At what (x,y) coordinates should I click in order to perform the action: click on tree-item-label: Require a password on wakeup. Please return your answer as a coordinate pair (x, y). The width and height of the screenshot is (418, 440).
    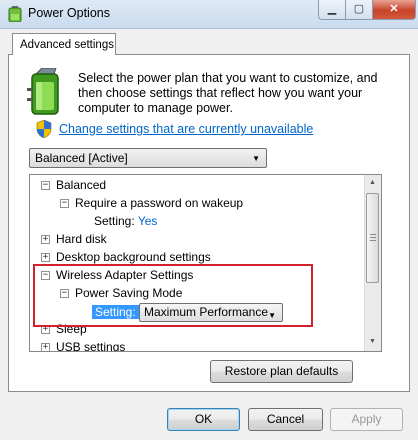
    Looking at the image, I should click on (159, 203).